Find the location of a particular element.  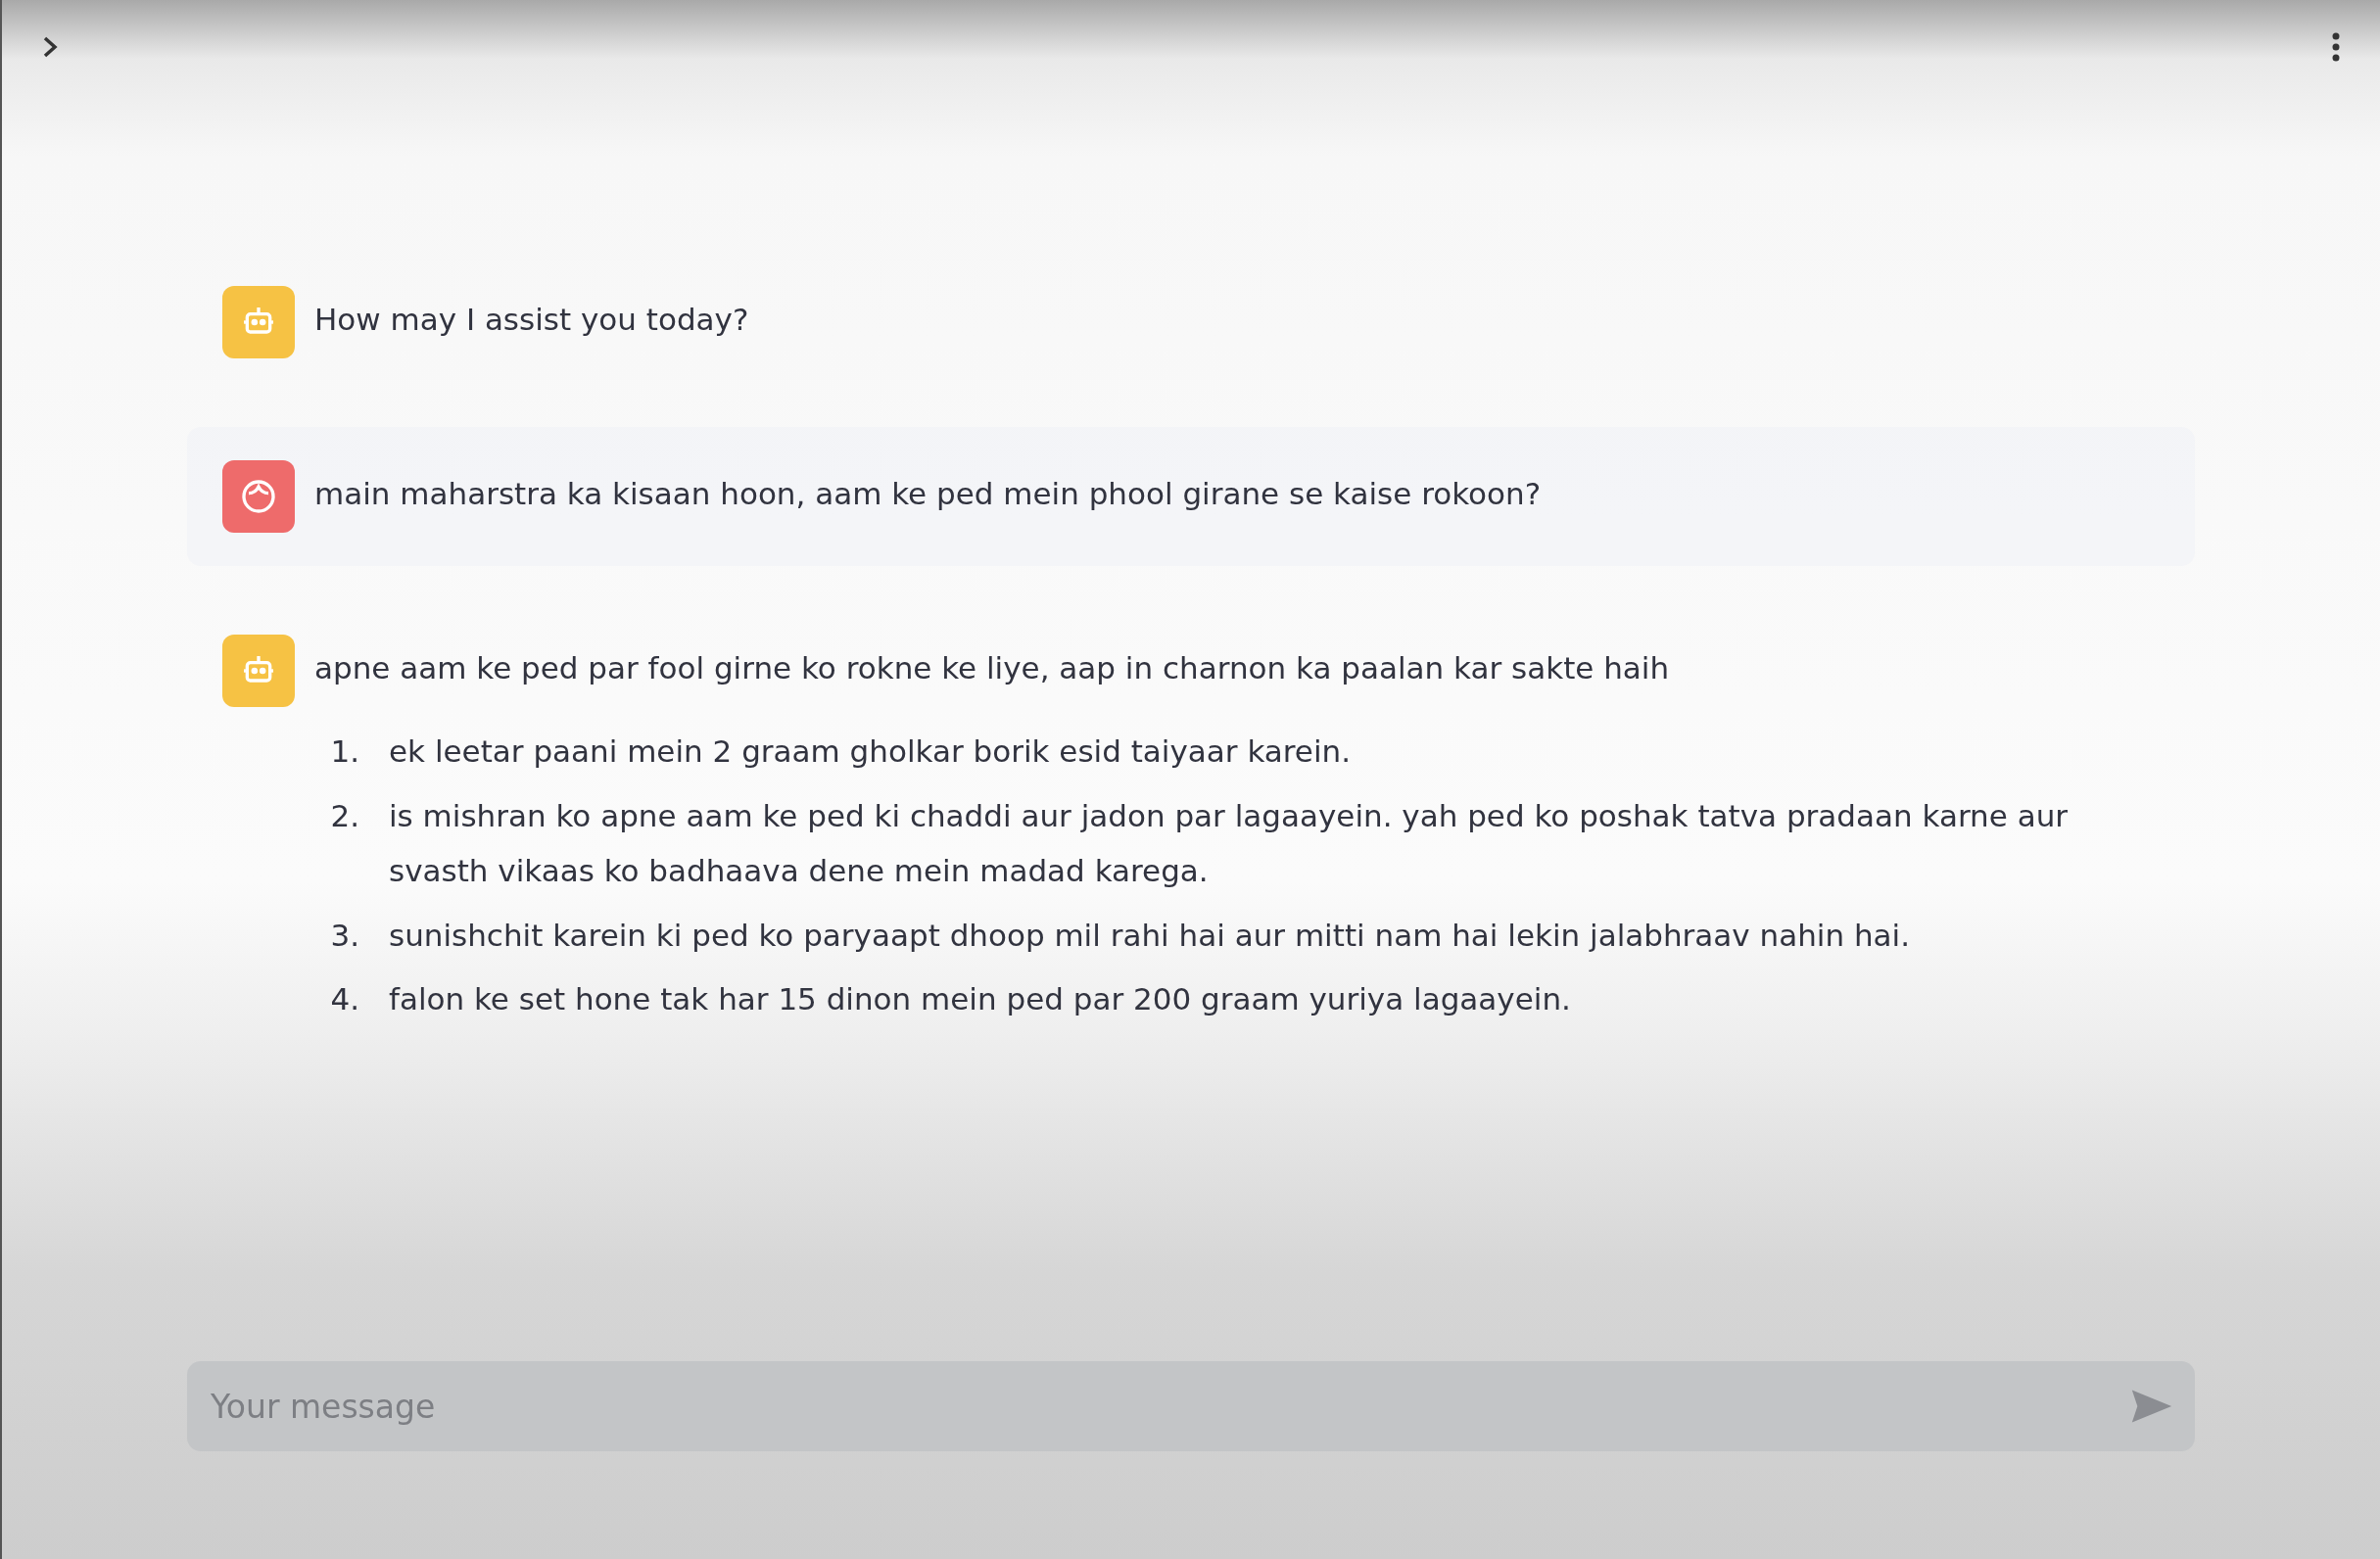

list-item-text: ek leetar paani mein 2 graam gholkar borik esid taiyaar karein. is located at coordinates (870, 752).